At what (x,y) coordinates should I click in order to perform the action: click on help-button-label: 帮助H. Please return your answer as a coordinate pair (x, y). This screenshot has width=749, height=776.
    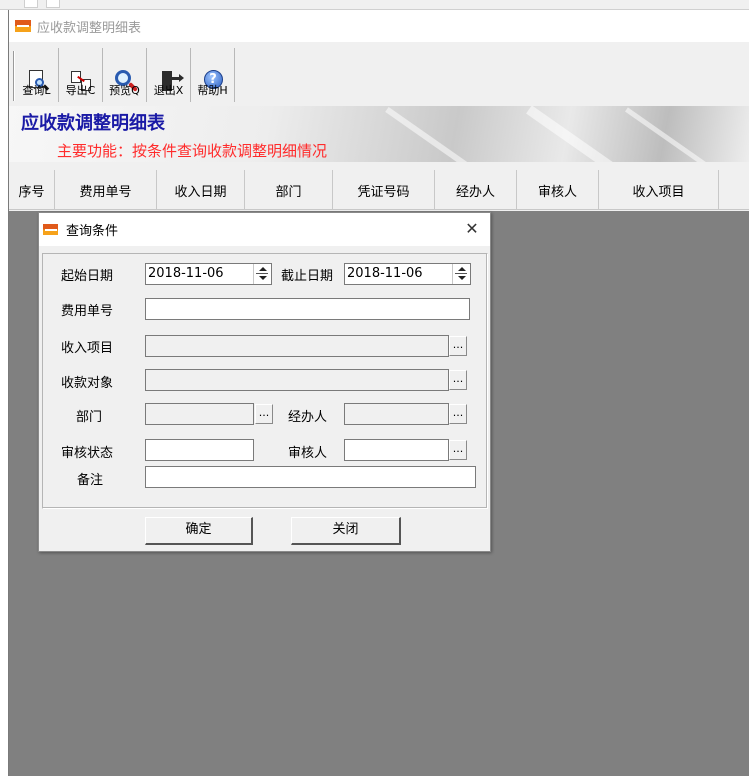
    Looking at the image, I should click on (212, 90).